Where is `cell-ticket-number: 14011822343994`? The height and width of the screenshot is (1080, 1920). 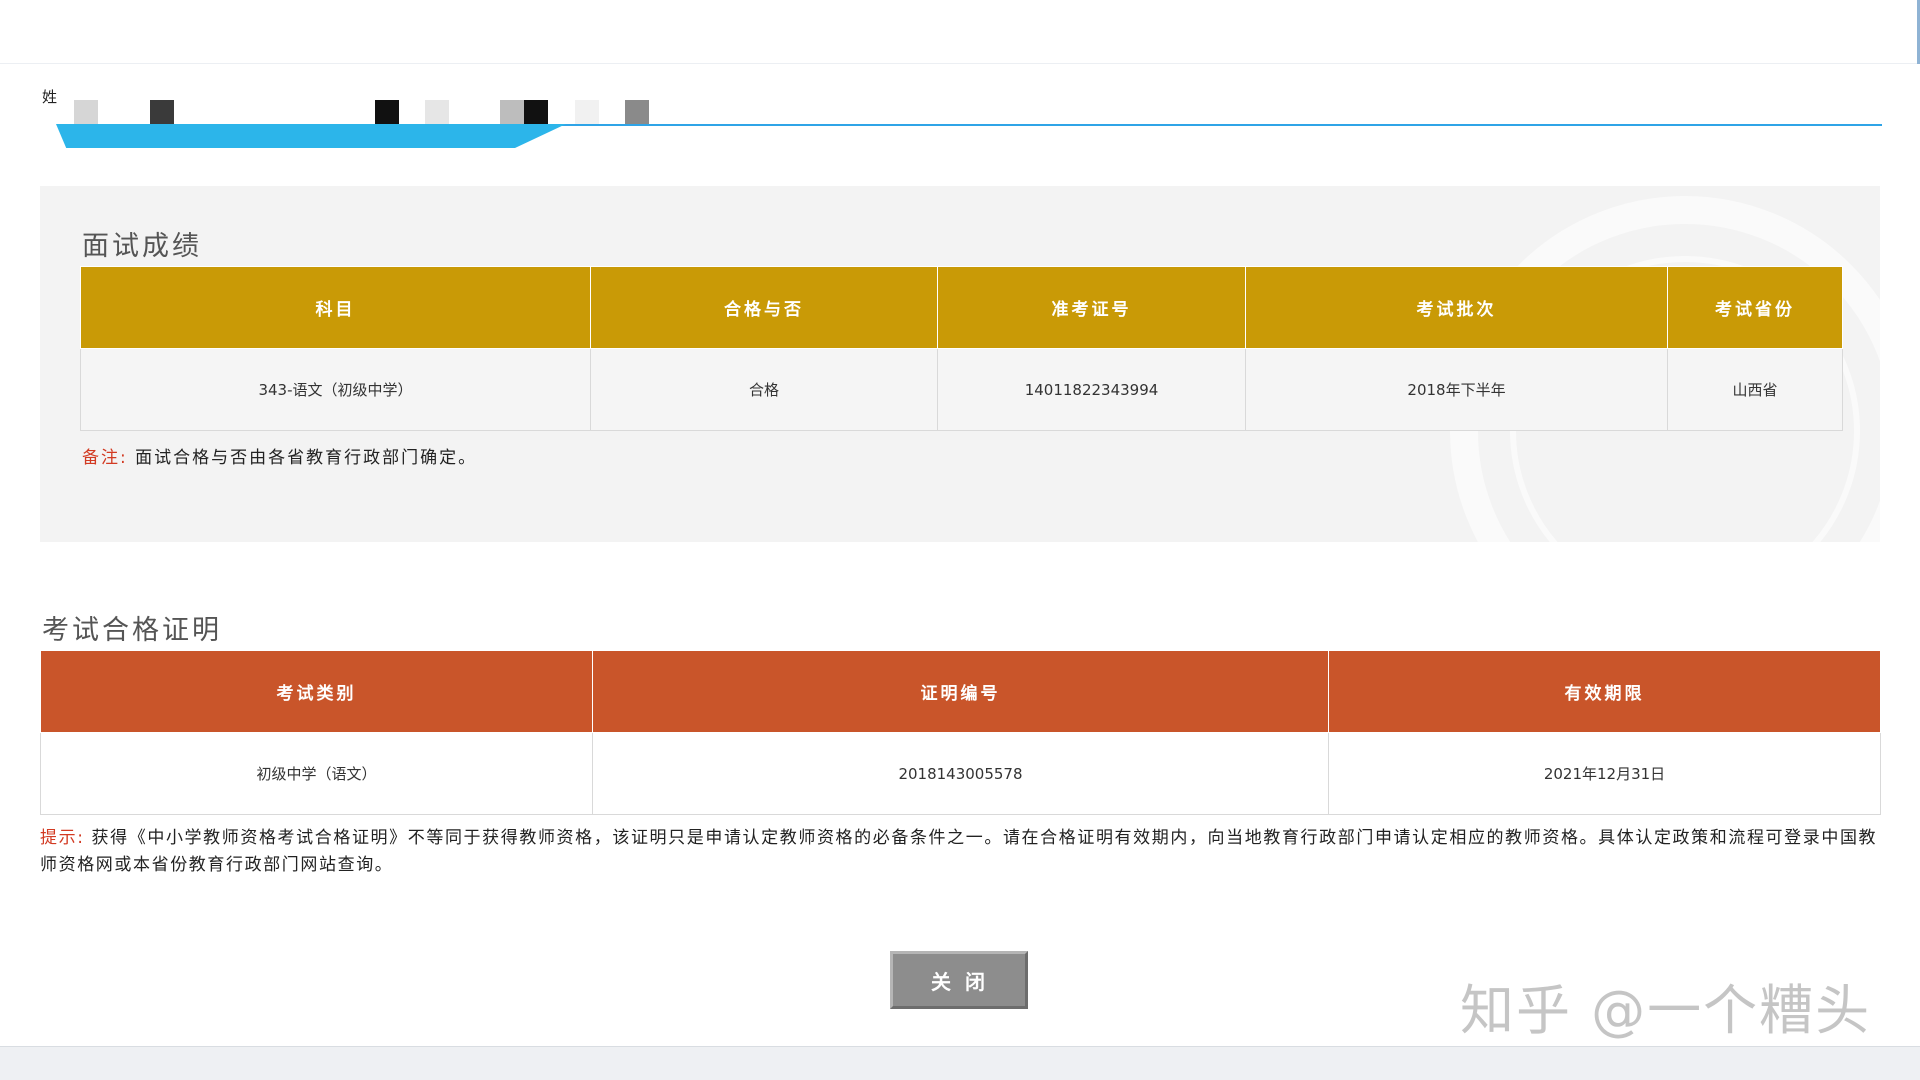 cell-ticket-number: 14011822343994 is located at coordinates (1091, 389).